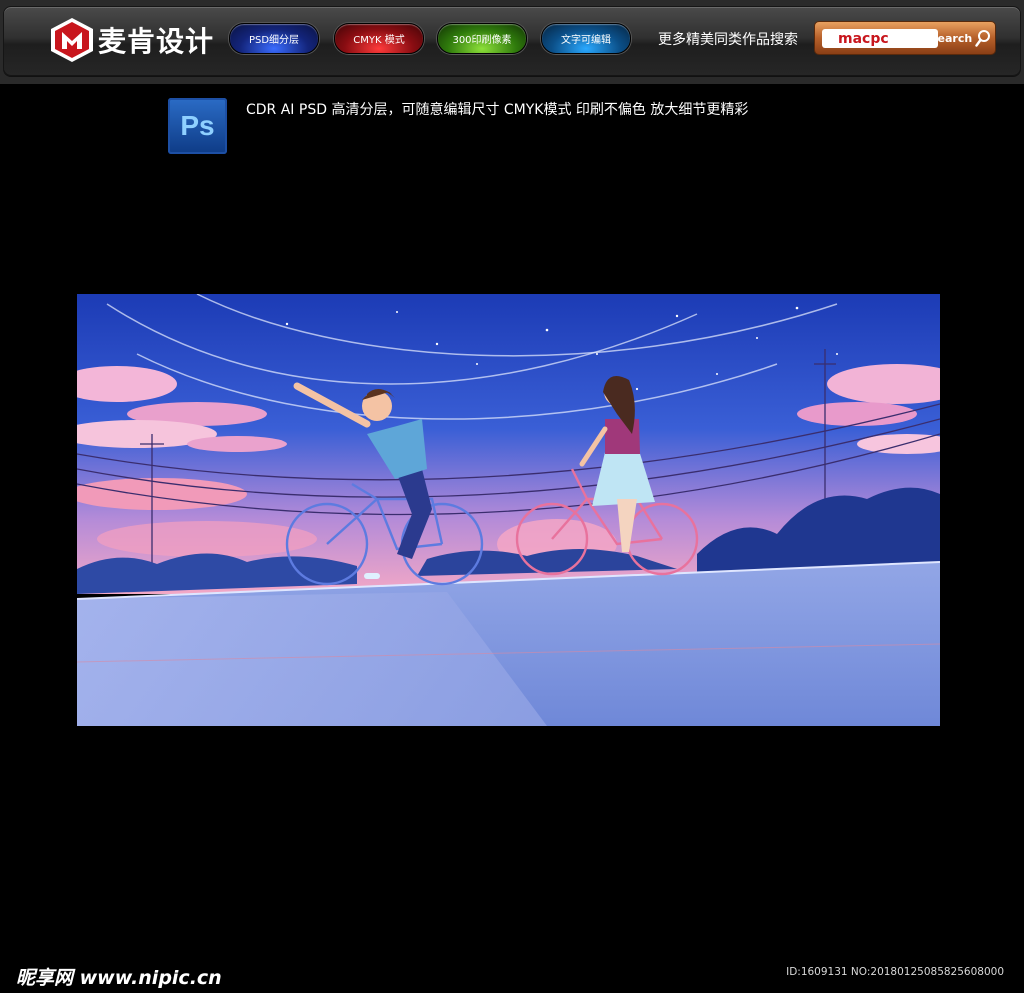 This screenshot has height=993, width=1024. What do you see at coordinates (880, 38) in the screenshot?
I see `search-input` at bounding box center [880, 38].